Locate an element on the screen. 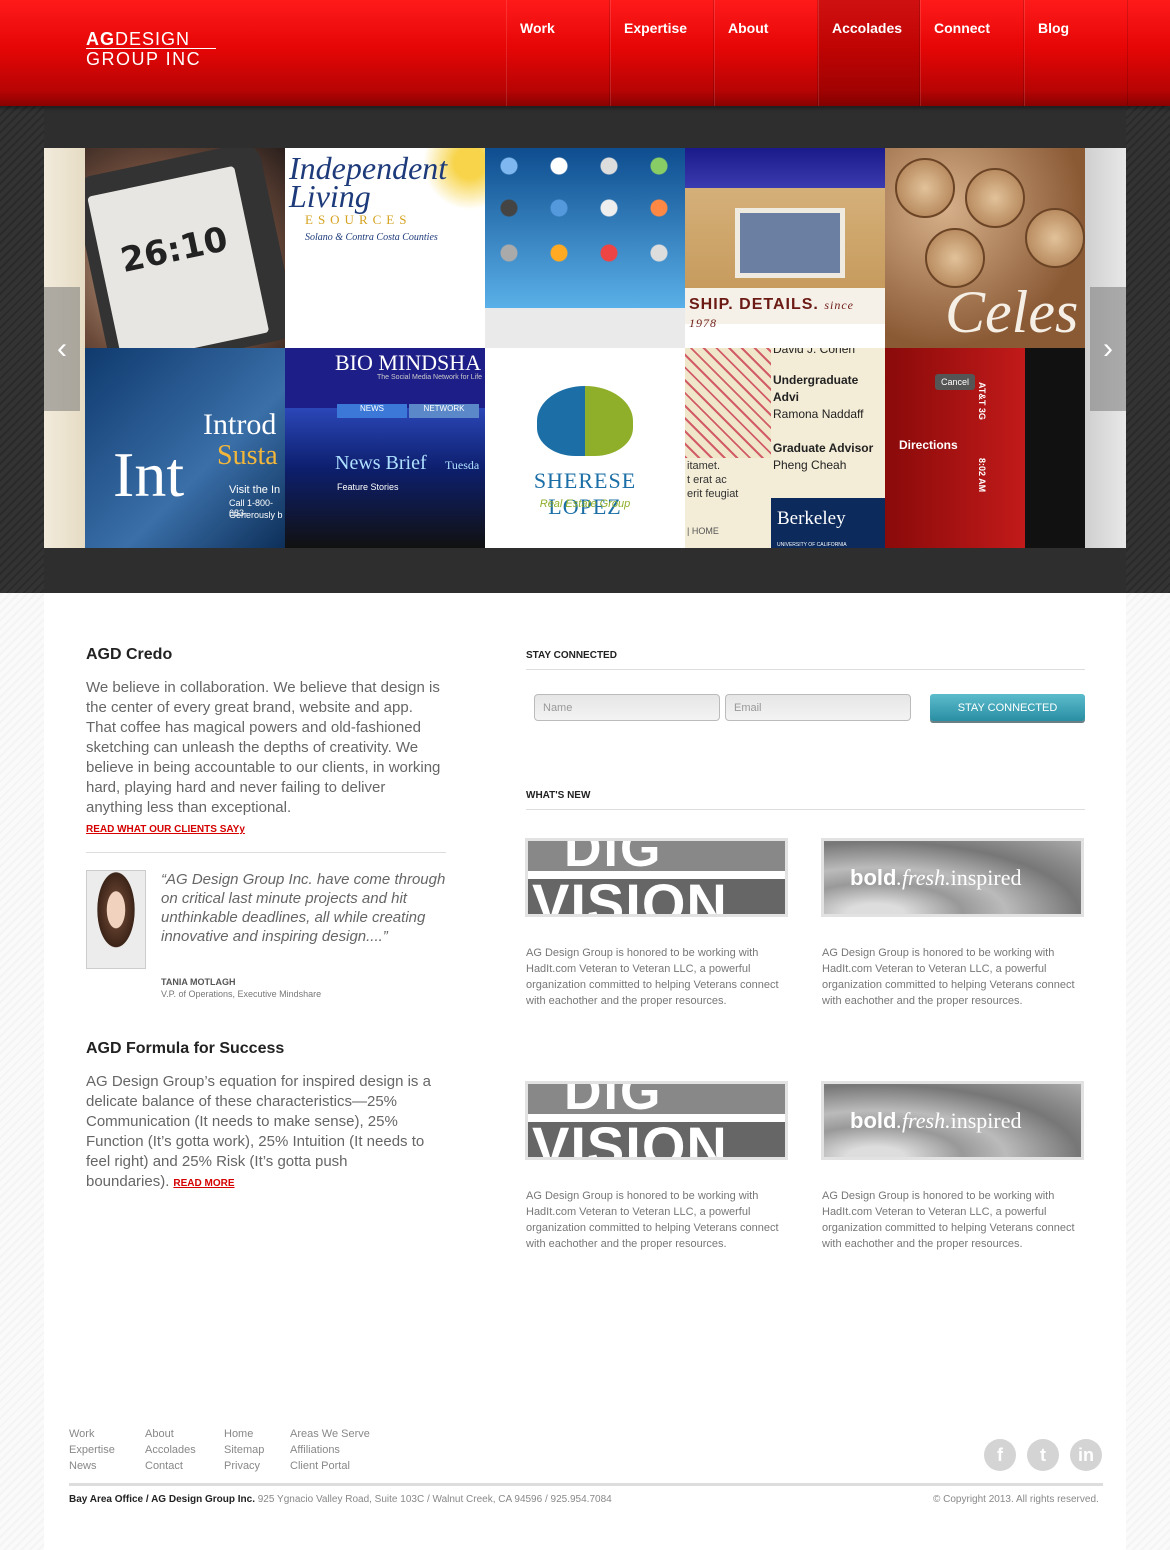 The image size is (1170, 1550). facebook-icon: f is located at coordinates (1000, 1455).